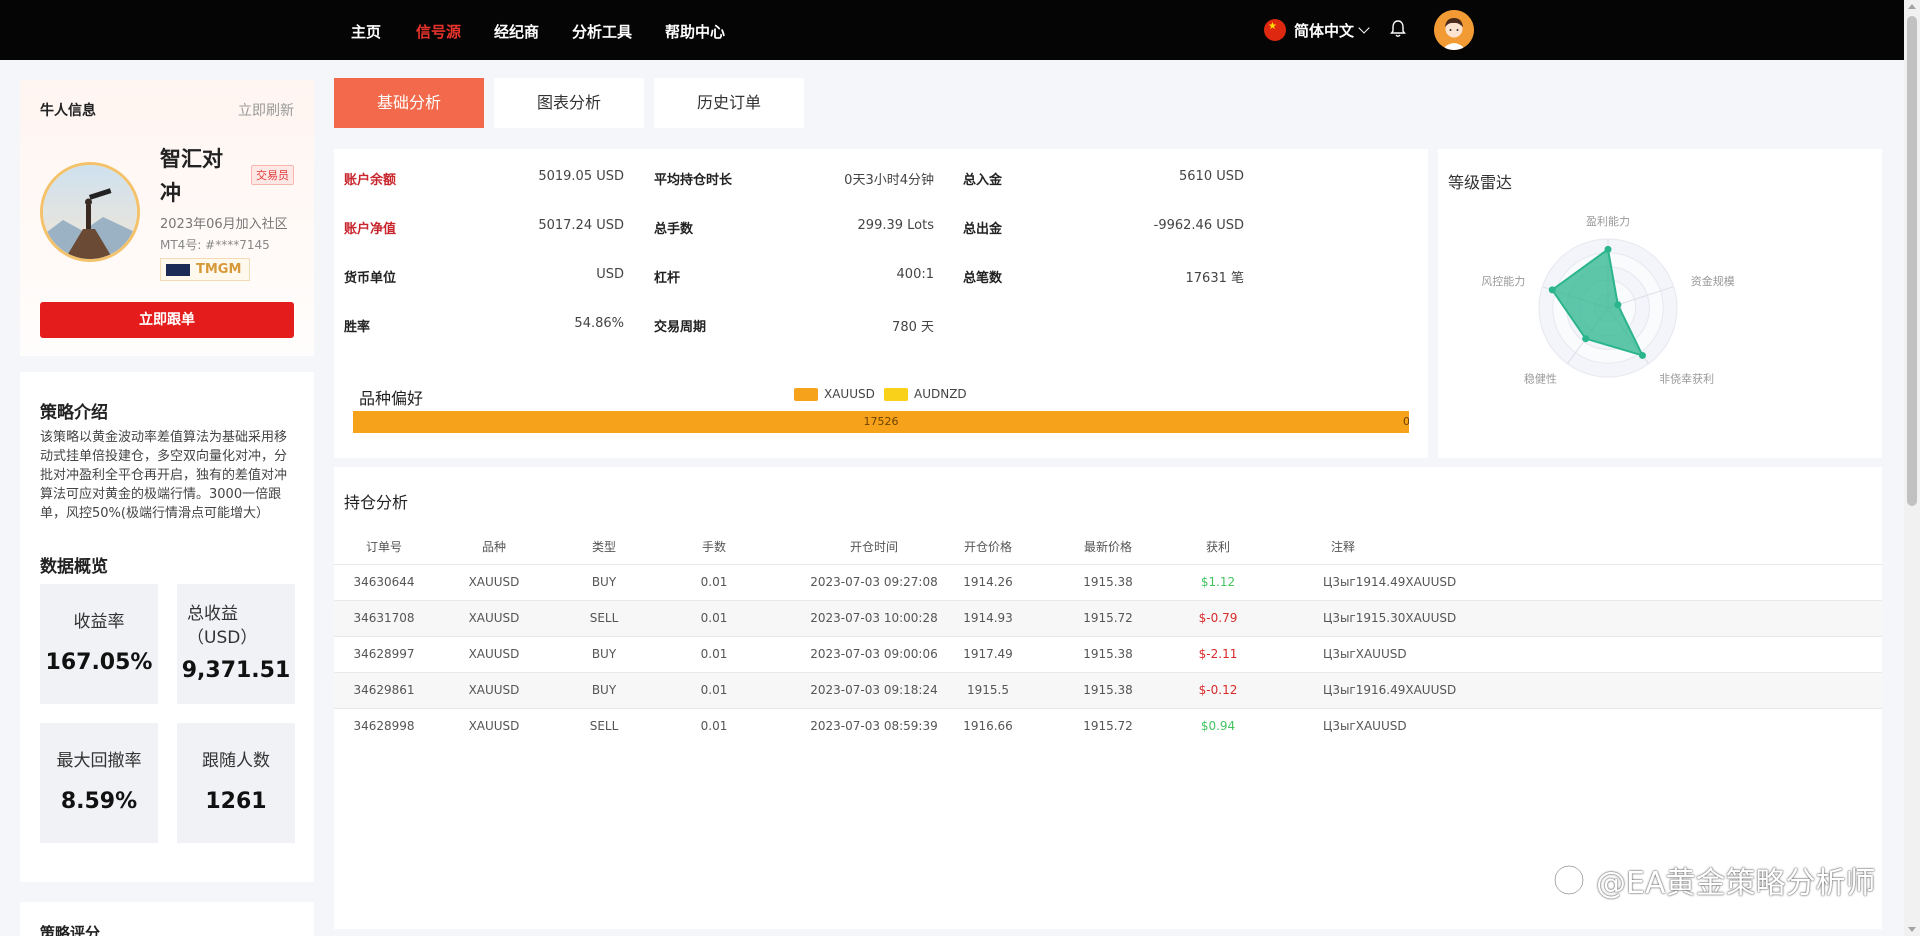 The height and width of the screenshot is (936, 1920). I want to click on bell-icon, so click(1398, 29).